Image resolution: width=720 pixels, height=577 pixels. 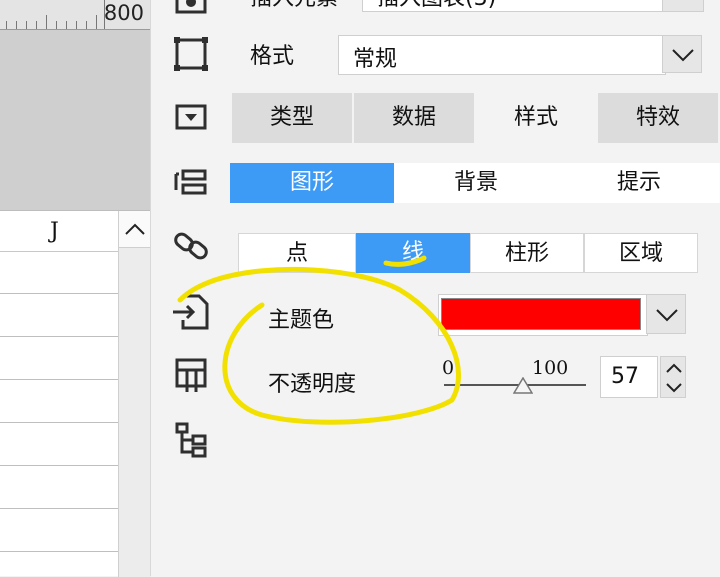 I want to click on column-header: J, so click(x=59, y=231).